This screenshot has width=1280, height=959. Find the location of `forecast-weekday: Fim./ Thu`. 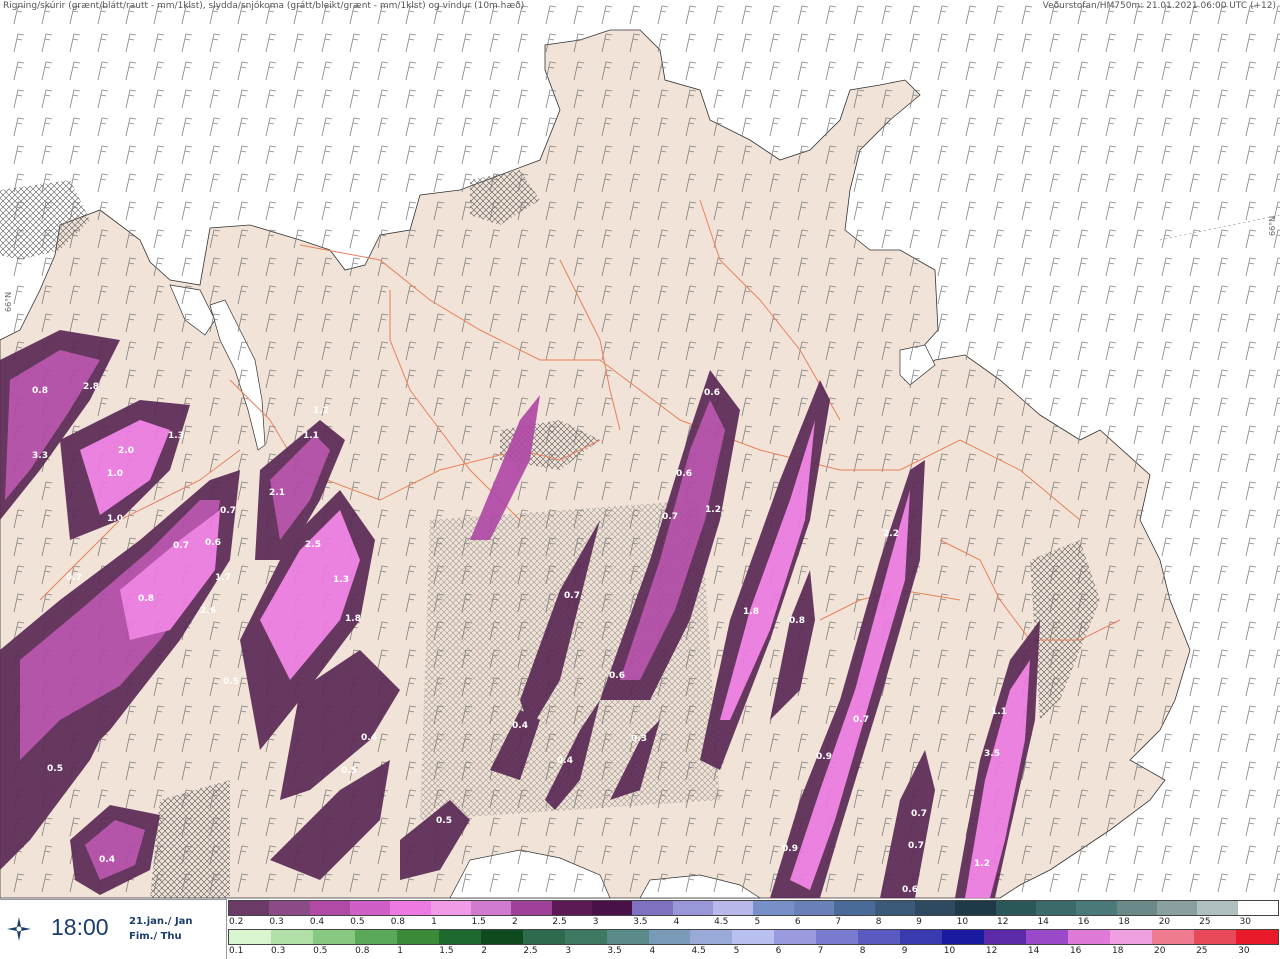

forecast-weekday: Fim./ Thu is located at coordinates (155, 936).